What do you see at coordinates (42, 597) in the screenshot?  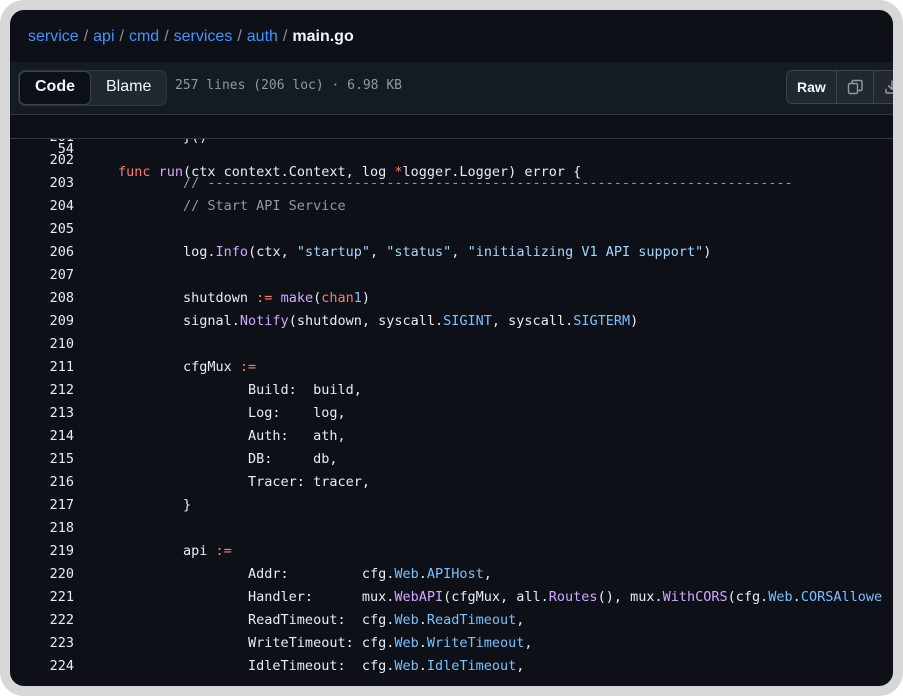 I see `line-number: 221` at bounding box center [42, 597].